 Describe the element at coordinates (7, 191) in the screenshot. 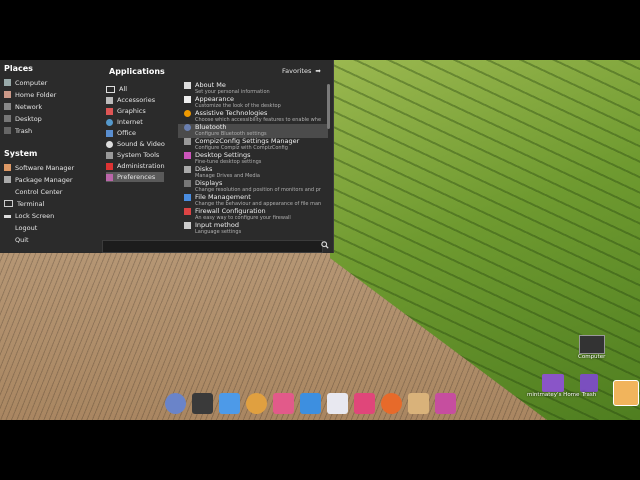

I see `control-center-icon` at that location.